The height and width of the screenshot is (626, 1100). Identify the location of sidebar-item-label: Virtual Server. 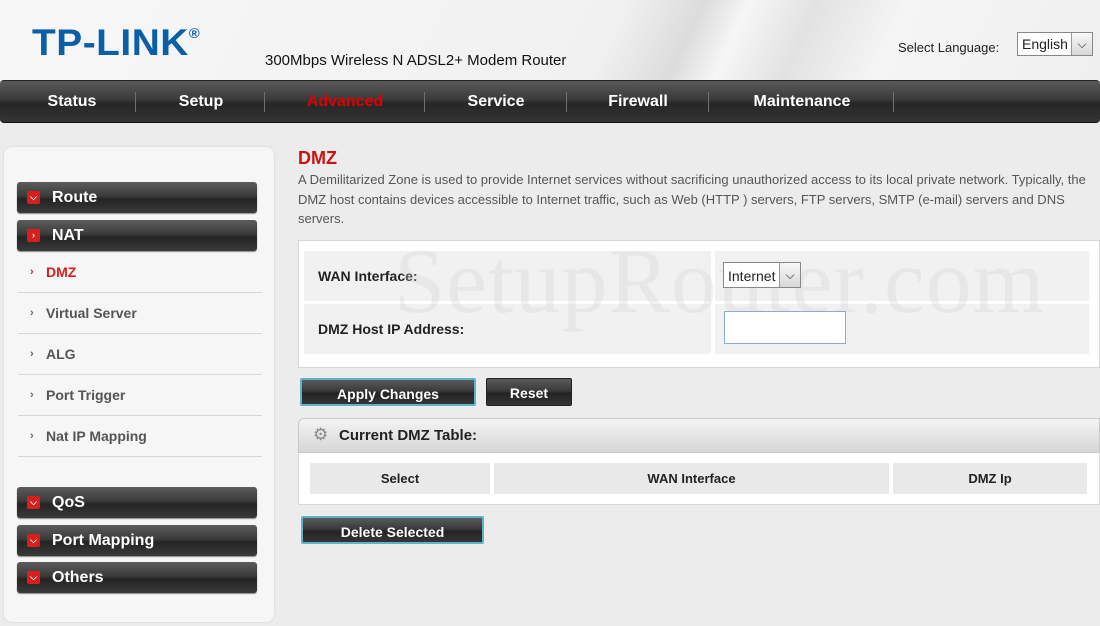
(91, 313).